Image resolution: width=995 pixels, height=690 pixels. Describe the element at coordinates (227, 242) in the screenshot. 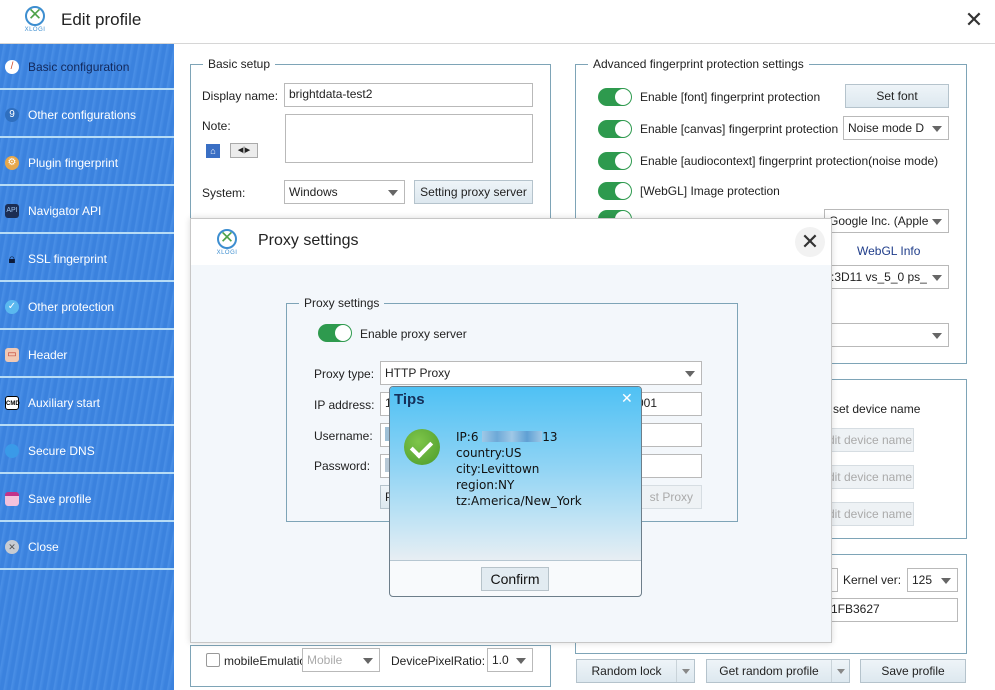

I see `xlogin-logo-icon: ✕ XLOGI` at that location.